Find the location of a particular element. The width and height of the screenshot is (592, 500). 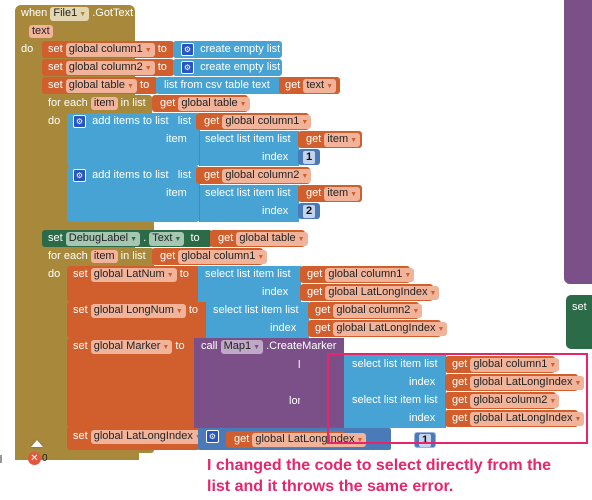

get-global-column2-block: get global column2 ▼ is located at coordinates (254, 175).